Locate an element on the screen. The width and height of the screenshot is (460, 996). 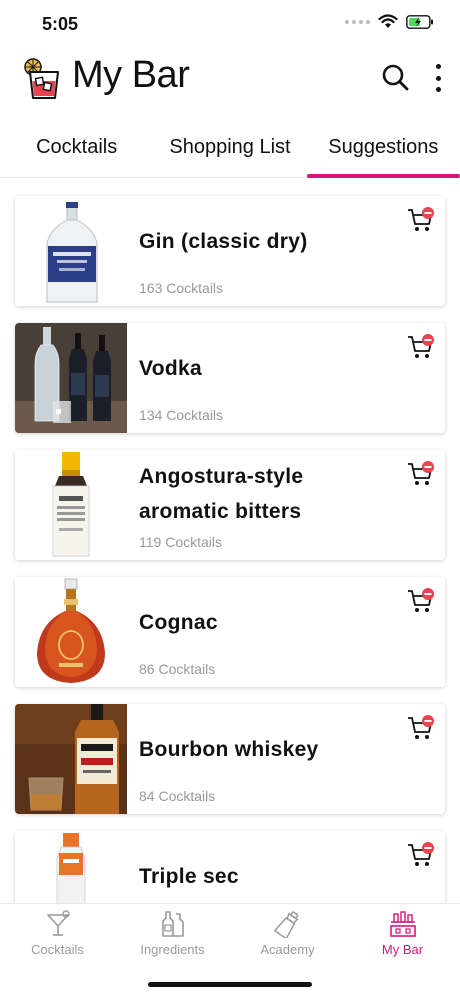
list-item: Gin (classic dry) 163 Cocktails is located at coordinates (230, 251).